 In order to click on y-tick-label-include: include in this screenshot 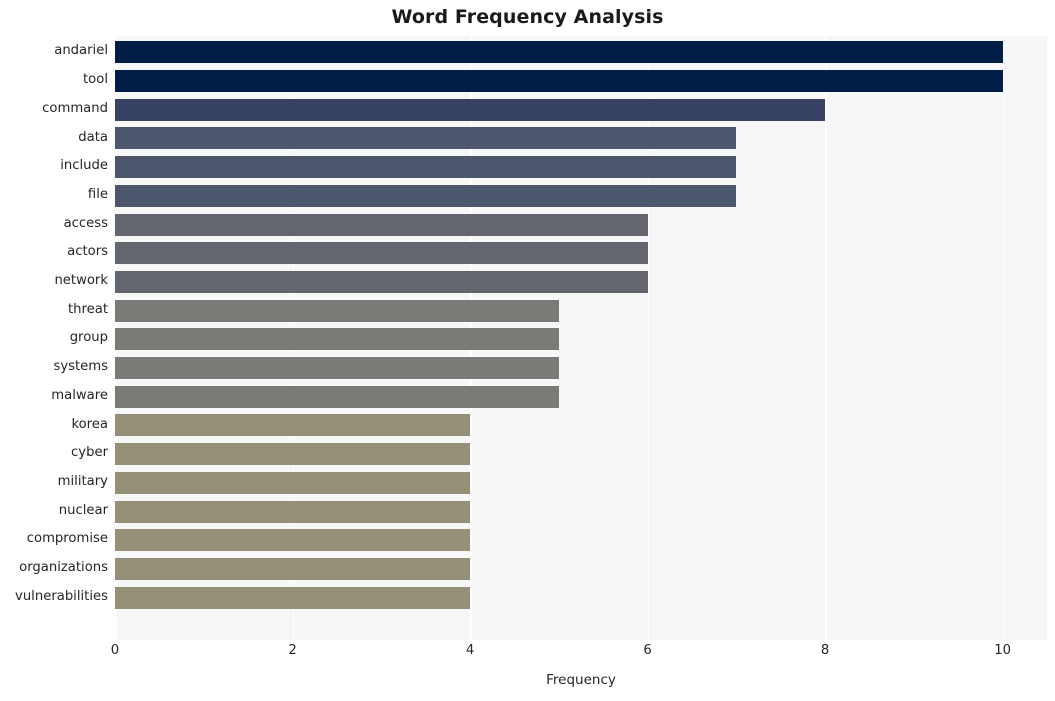, I will do `click(84, 166)`.